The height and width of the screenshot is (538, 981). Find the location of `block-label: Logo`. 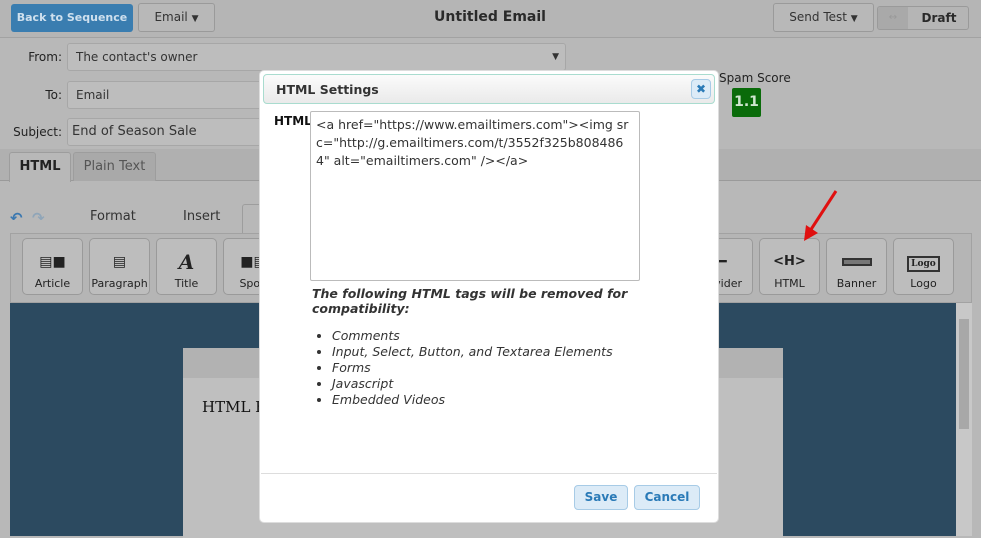

block-label: Logo is located at coordinates (923, 283).